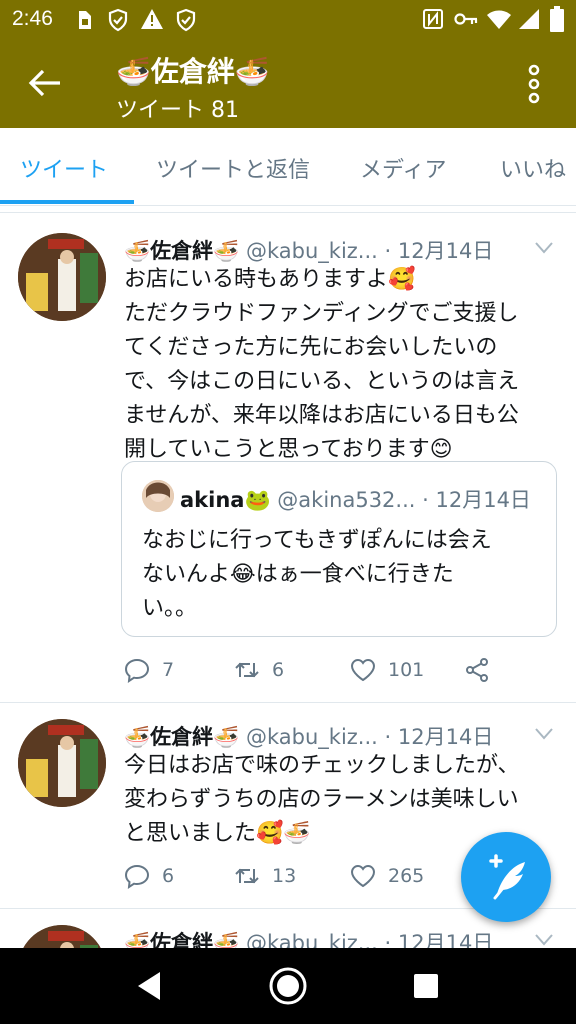 This screenshot has width=576, height=1024. What do you see at coordinates (466, 19) in the screenshot?
I see `key-icon` at bounding box center [466, 19].